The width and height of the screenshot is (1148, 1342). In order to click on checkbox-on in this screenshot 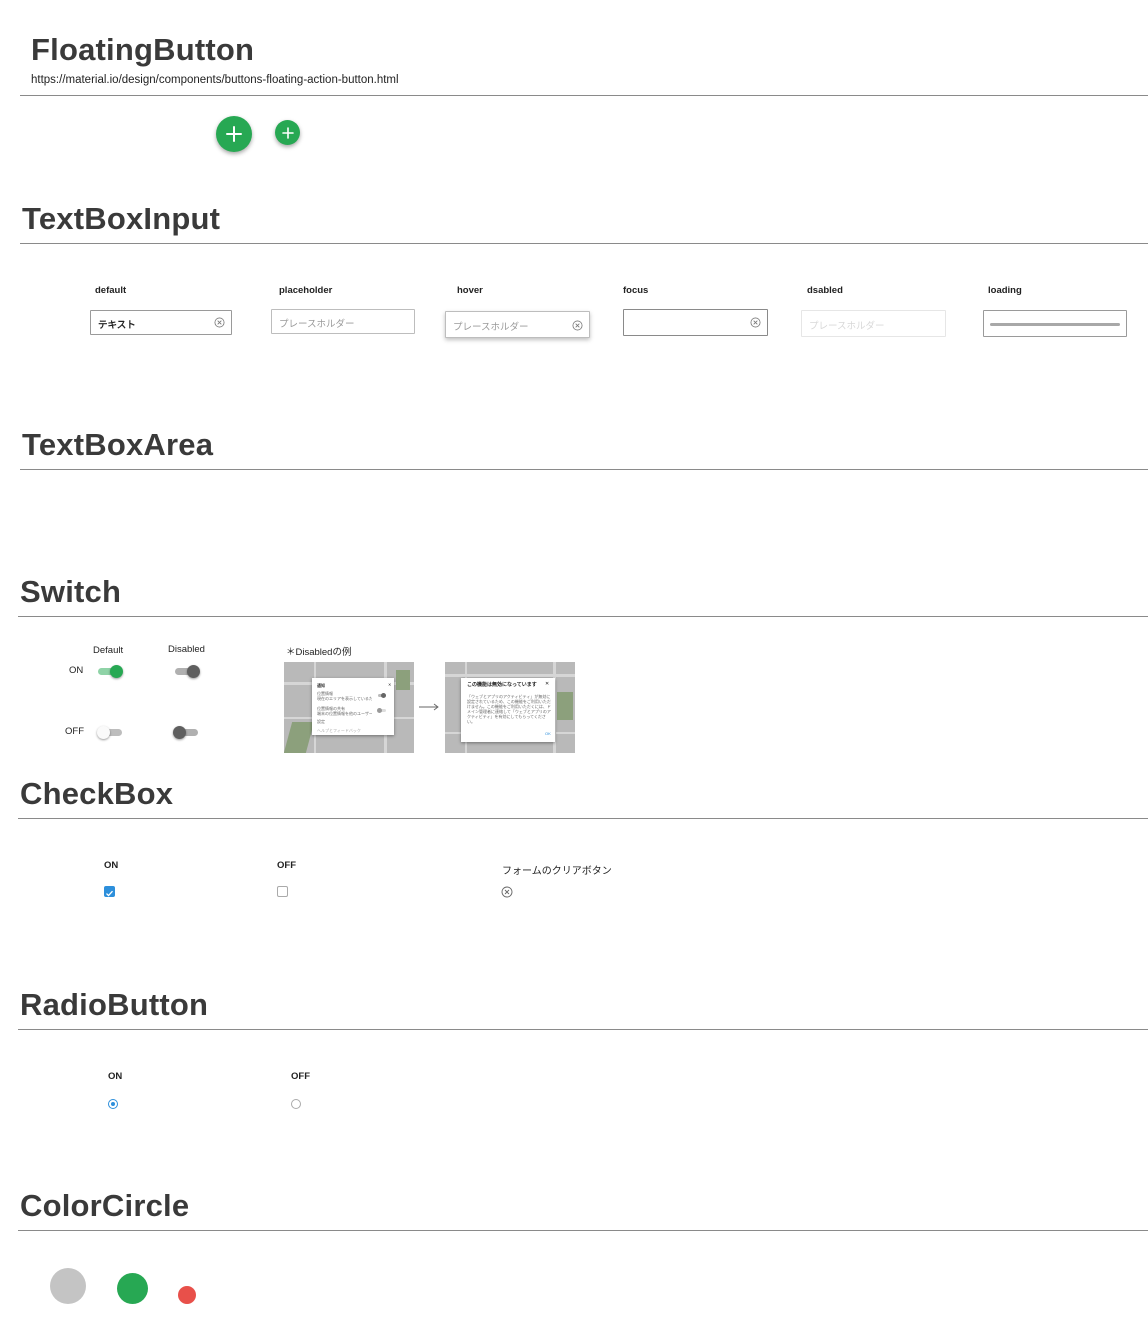, I will do `click(109, 891)`.